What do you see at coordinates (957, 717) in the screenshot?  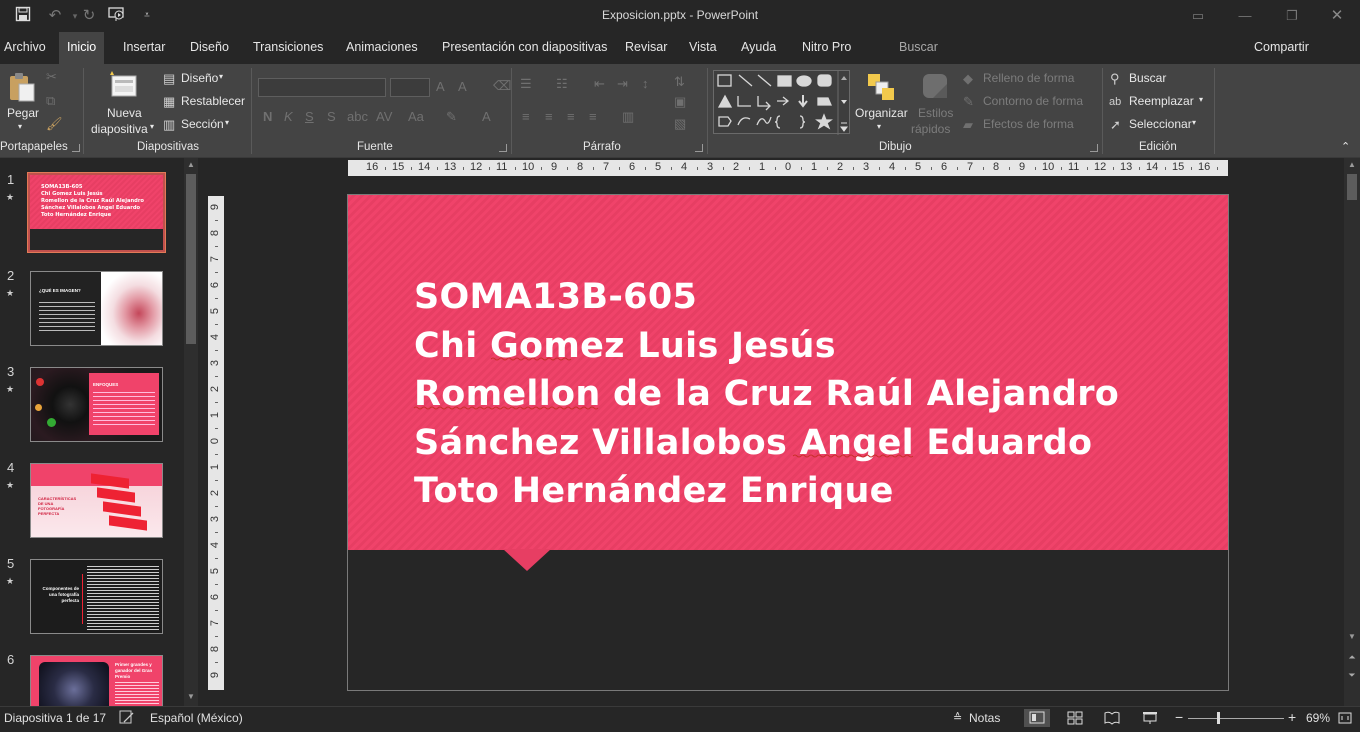 I see `notes-icon: ≙` at bounding box center [957, 717].